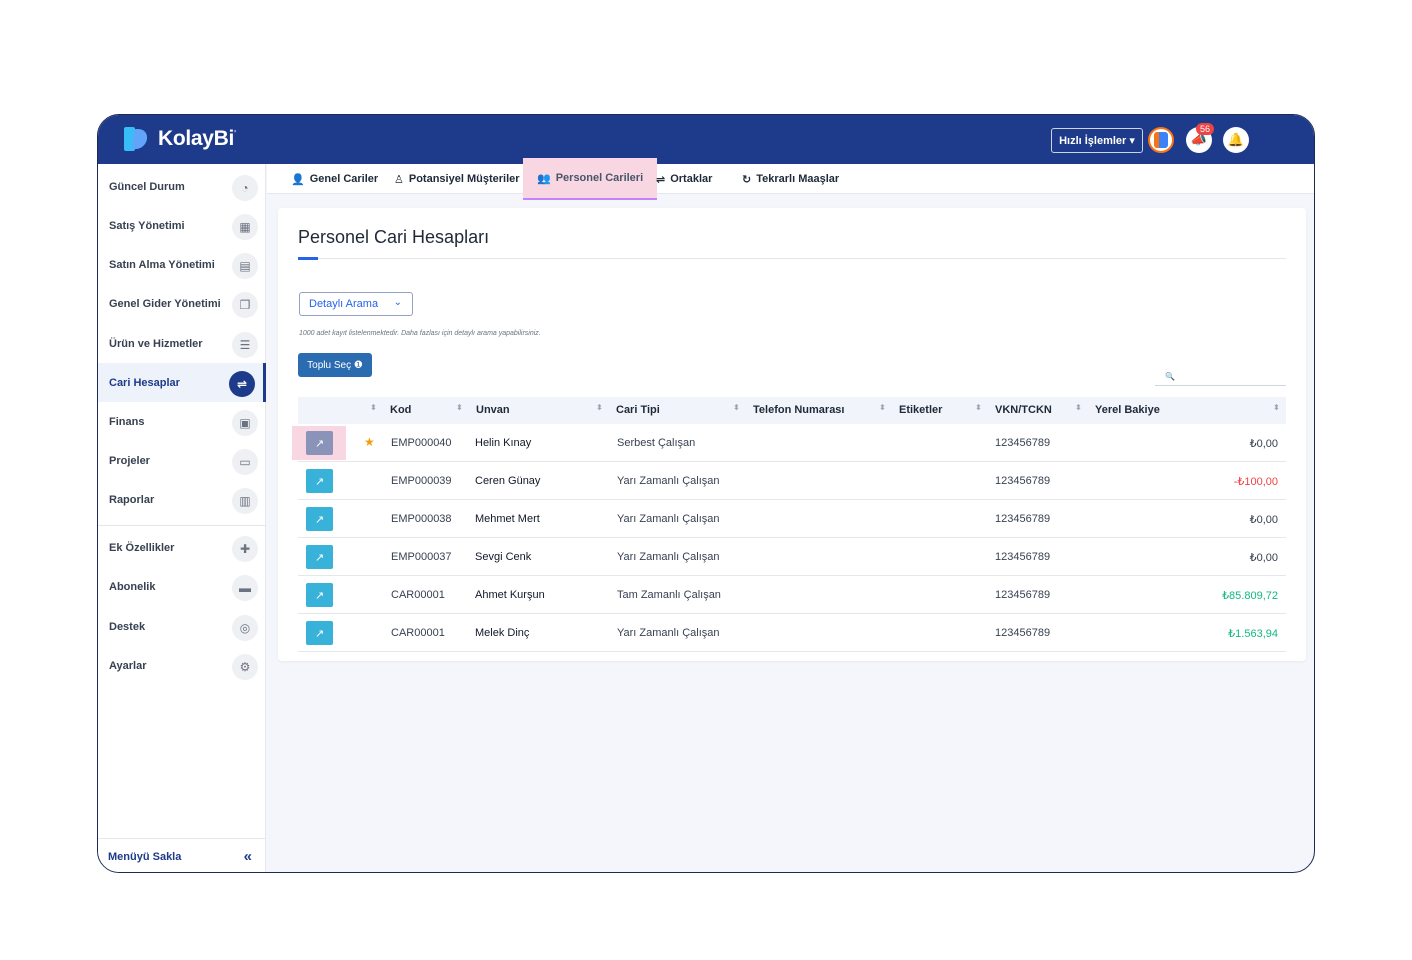 The height and width of the screenshot is (960, 1412). What do you see at coordinates (510, 595) in the screenshot?
I see `cell-unvan: Ahmet Kurşun` at bounding box center [510, 595].